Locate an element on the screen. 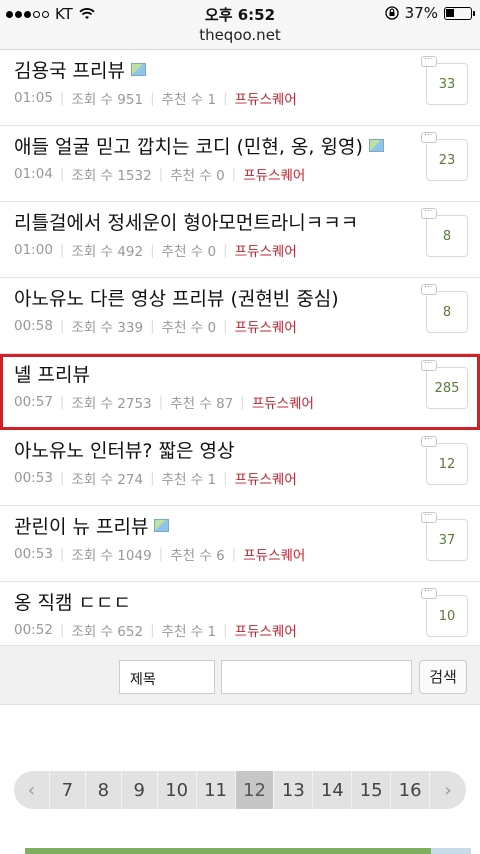 This screenshot has height=854, width=480. post-title: 아노유노 인터뷰? 짧은 영상 is located at coordinates (124, 449).